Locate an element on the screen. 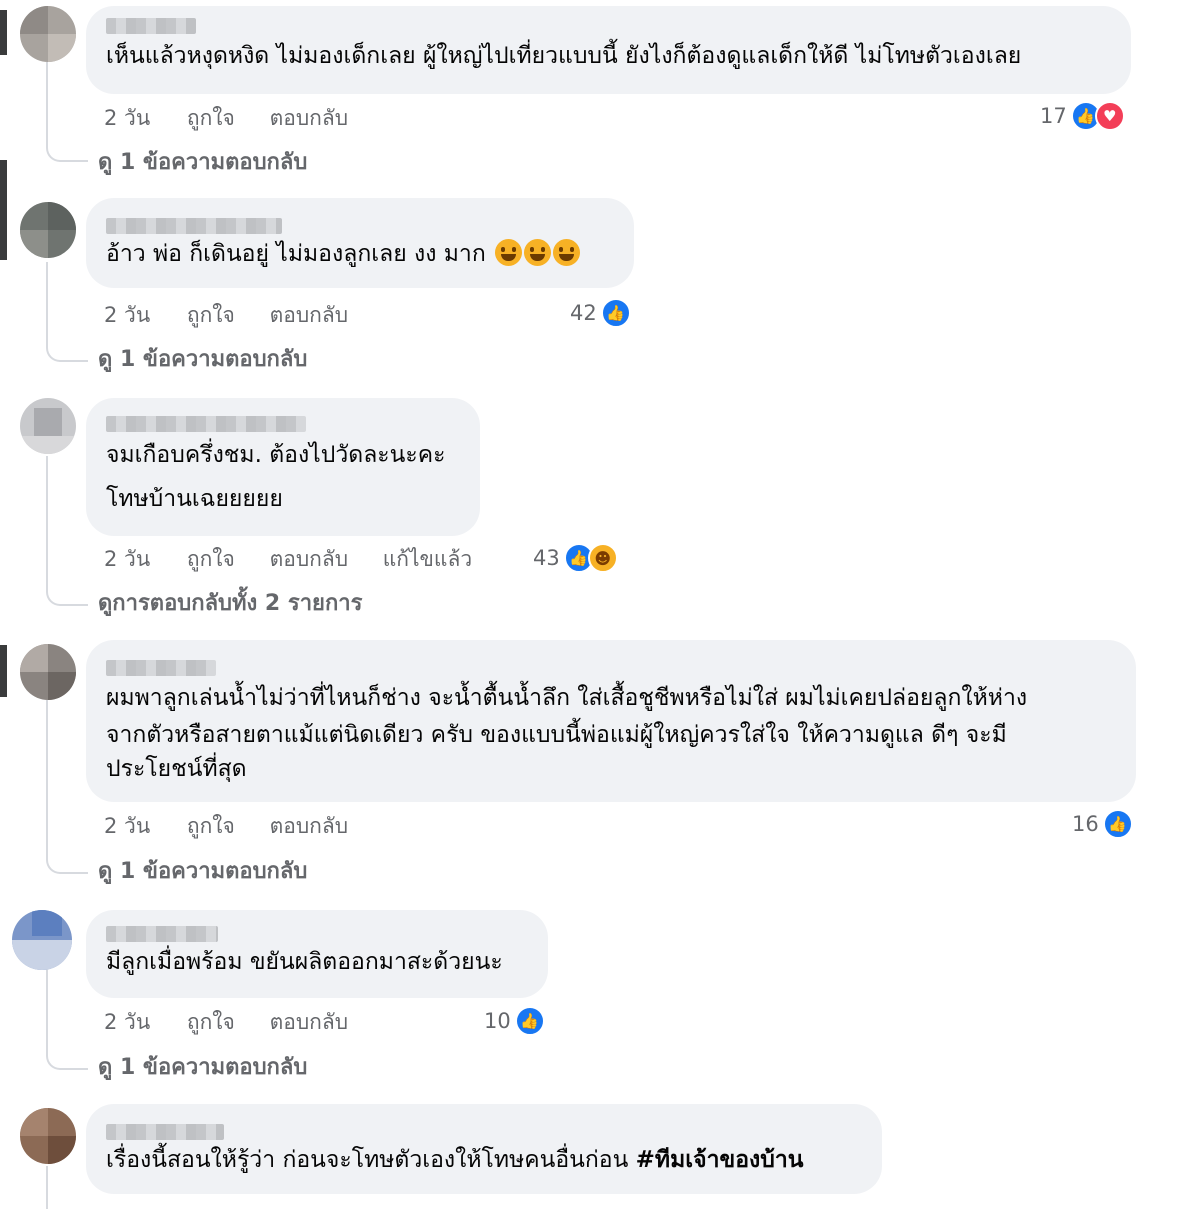  reaction-summary: 16 👍 is located at coordinates (1102, 824).